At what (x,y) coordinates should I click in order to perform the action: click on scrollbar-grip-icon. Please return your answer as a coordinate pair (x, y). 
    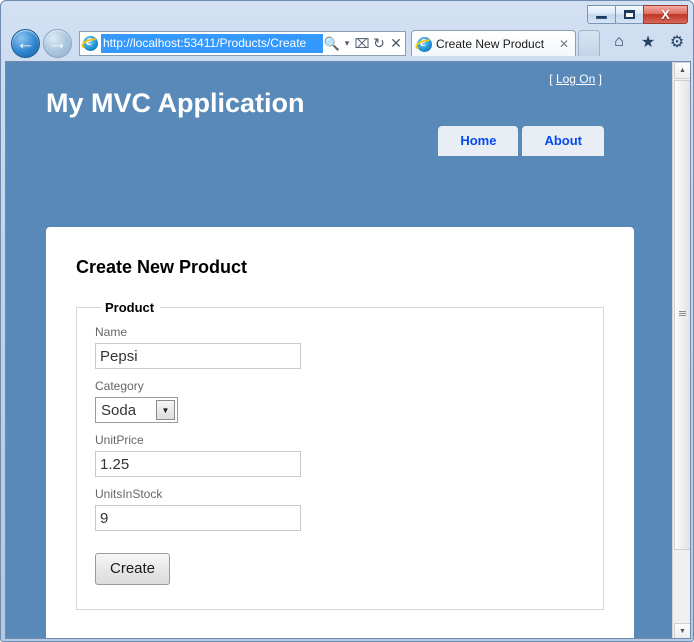
    Looking at the image, I should click on (682, 315).